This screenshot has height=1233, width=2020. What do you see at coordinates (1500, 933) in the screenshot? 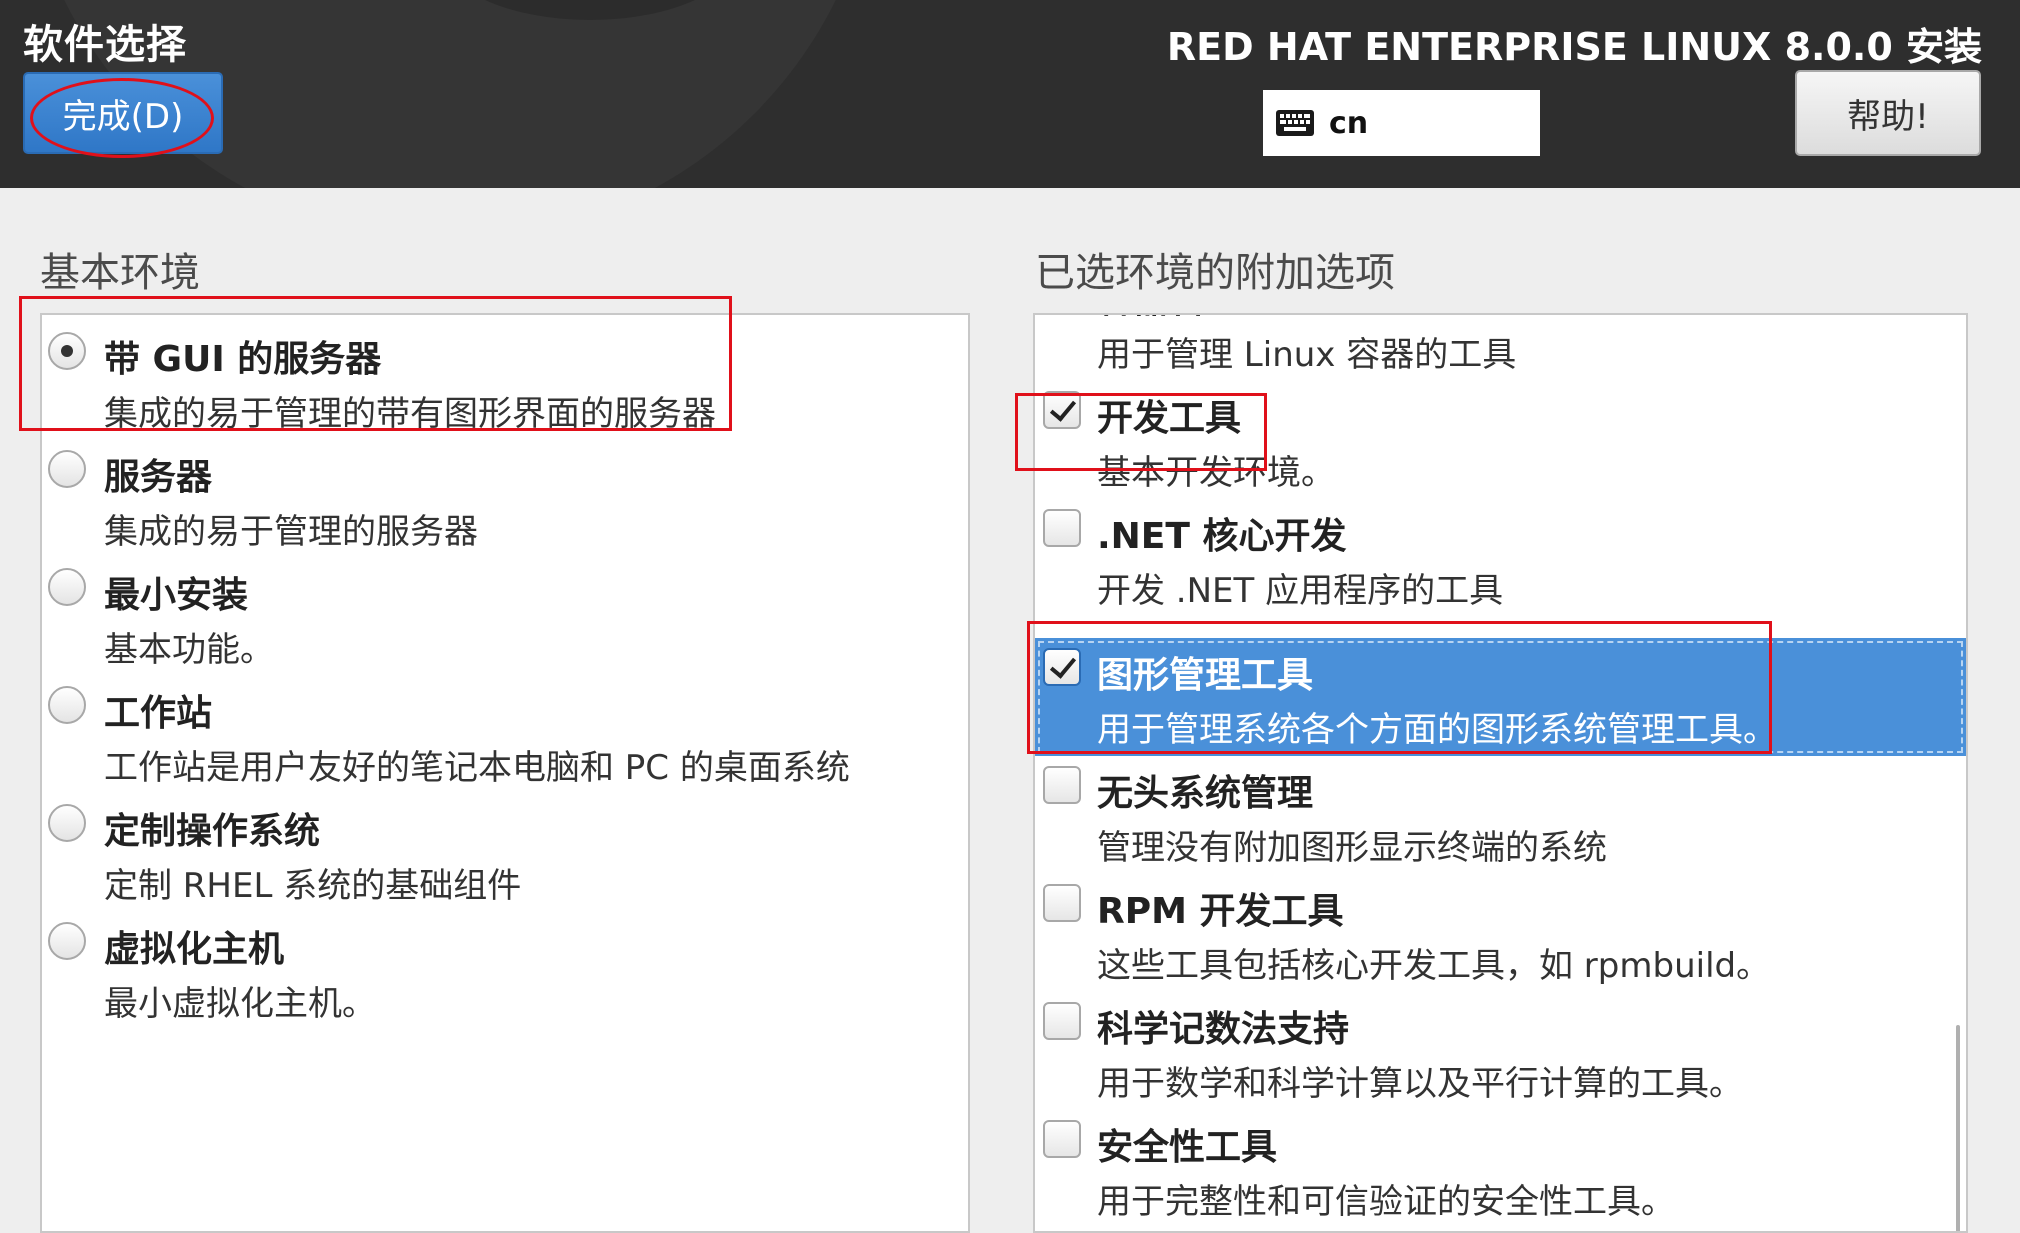
I see `addon-item-rpm-development-tools: RPM 开发工具 这些工具包括核心开发工具，如 rpmbuild。` at bounding box center [1500, 933].